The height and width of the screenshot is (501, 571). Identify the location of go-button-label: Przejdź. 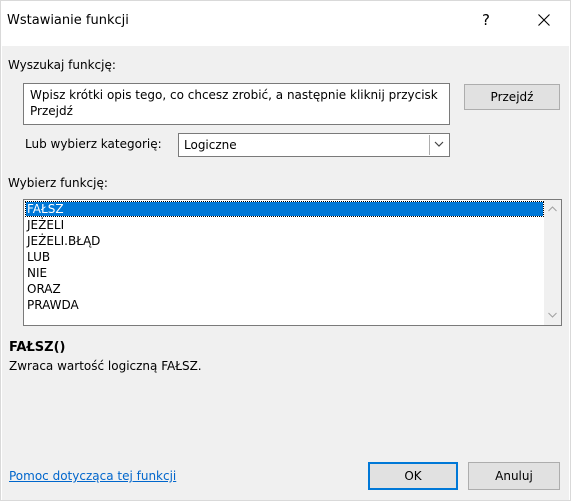
(512, 97).